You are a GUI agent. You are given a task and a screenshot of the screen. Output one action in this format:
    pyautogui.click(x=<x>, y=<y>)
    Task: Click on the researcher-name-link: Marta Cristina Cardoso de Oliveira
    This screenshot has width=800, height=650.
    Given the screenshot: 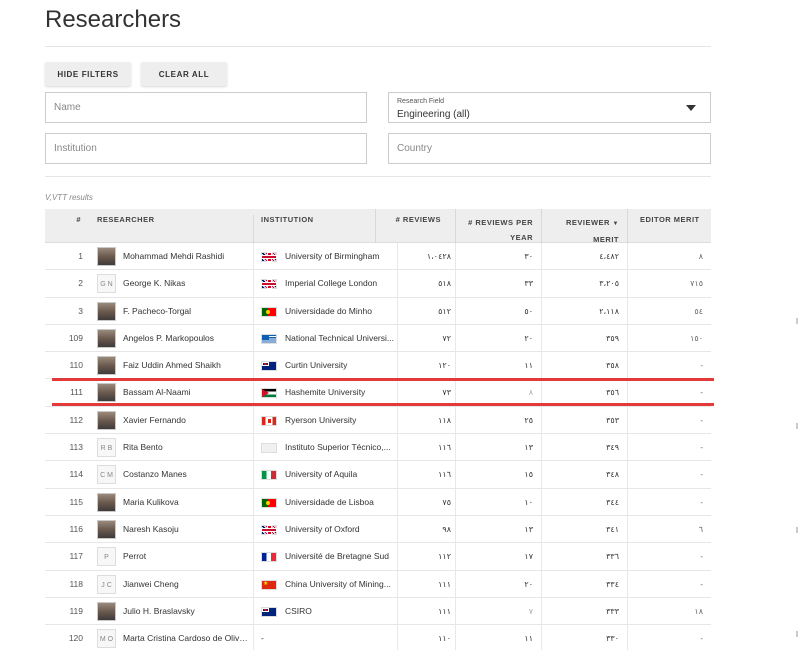 What is the action you would take?
    pyautogui.click(x=187, y=637)
    